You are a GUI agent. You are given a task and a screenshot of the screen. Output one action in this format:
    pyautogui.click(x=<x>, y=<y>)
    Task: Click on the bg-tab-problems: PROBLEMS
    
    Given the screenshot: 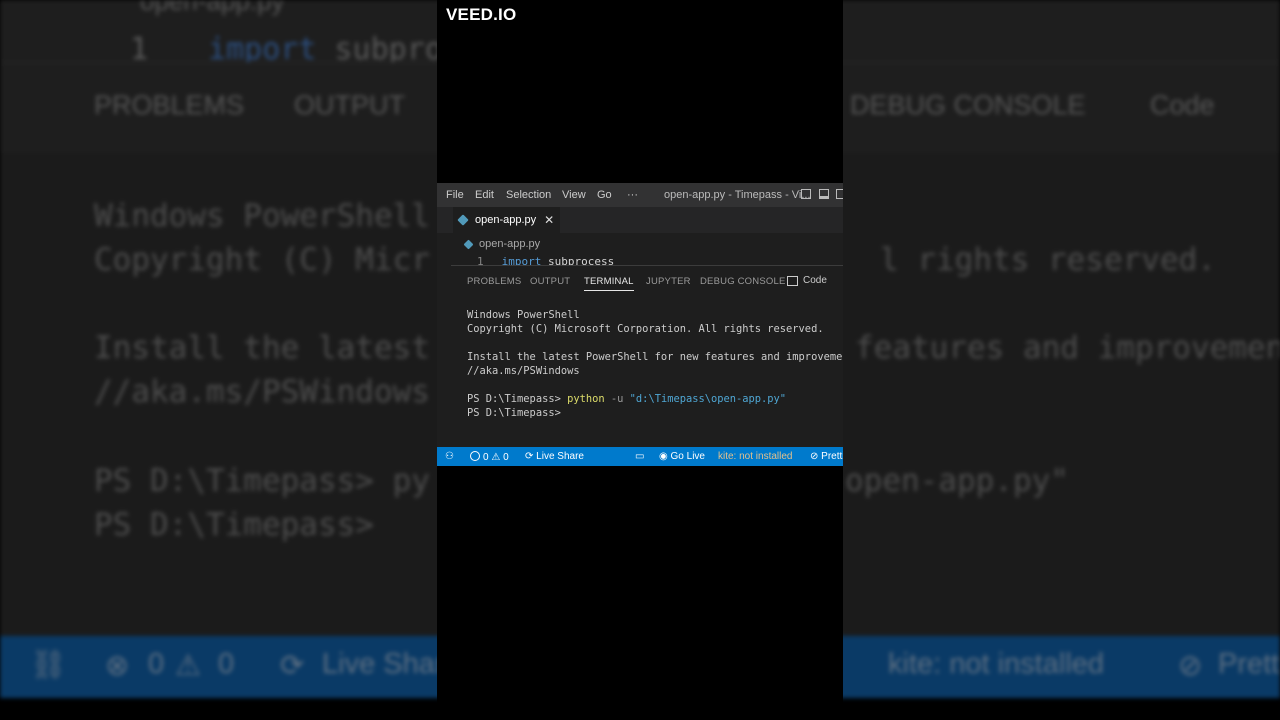 What is the action you would take?
    pyautogui.click(x=169, y=105)
    